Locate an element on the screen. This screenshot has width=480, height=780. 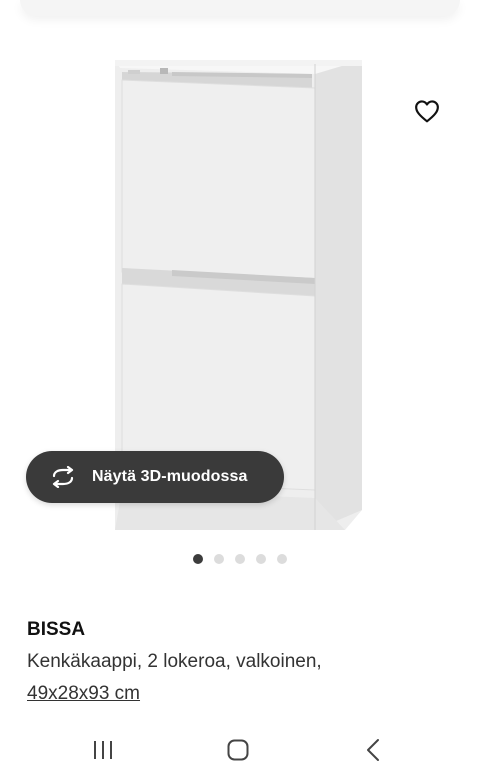
image-pagination is located at coordinates (240, 560).